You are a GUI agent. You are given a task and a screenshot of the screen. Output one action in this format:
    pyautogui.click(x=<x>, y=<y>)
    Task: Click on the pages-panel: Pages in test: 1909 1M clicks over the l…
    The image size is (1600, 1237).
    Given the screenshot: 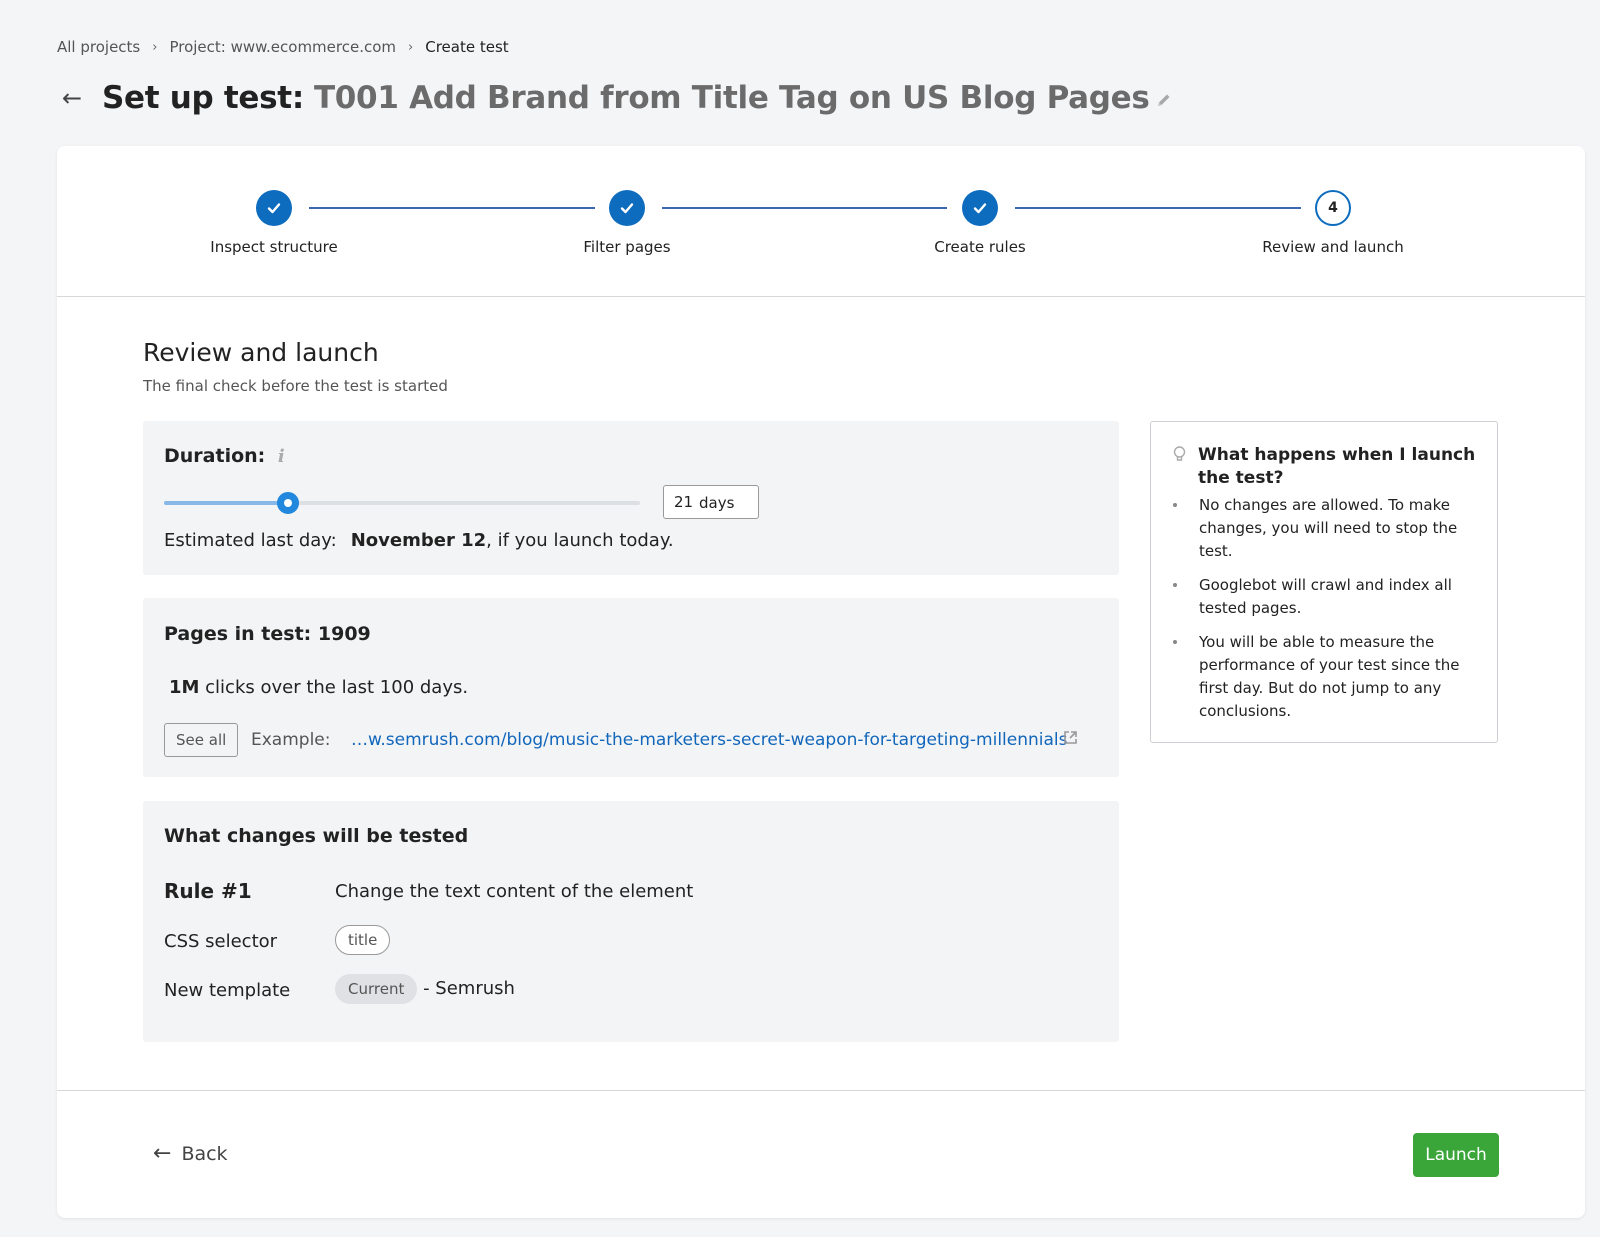 What is the action you would take?
    pyautogui.click(x=631, y=687)
    